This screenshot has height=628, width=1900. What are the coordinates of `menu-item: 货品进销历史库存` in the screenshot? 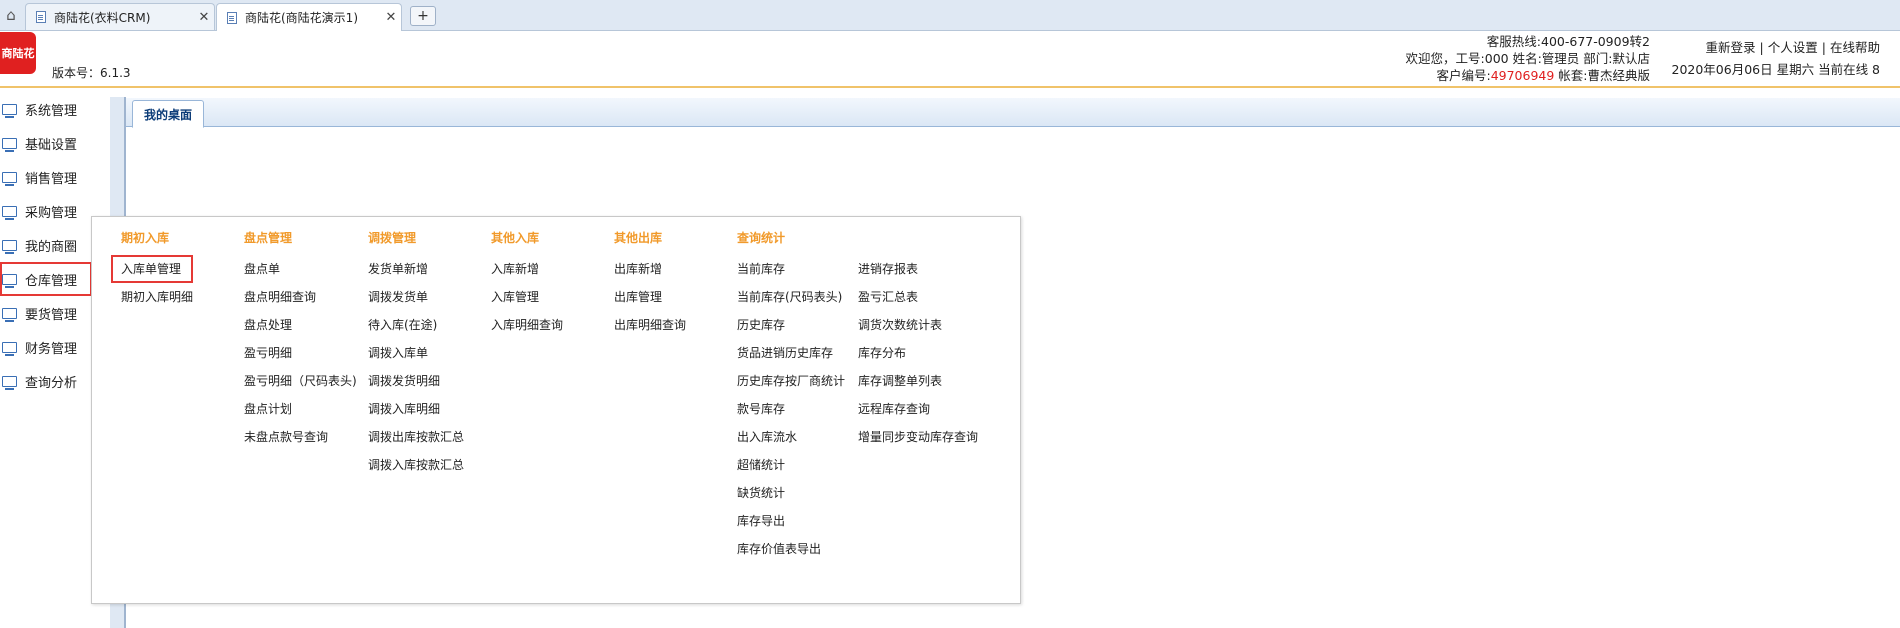 It's located at (791, 353).